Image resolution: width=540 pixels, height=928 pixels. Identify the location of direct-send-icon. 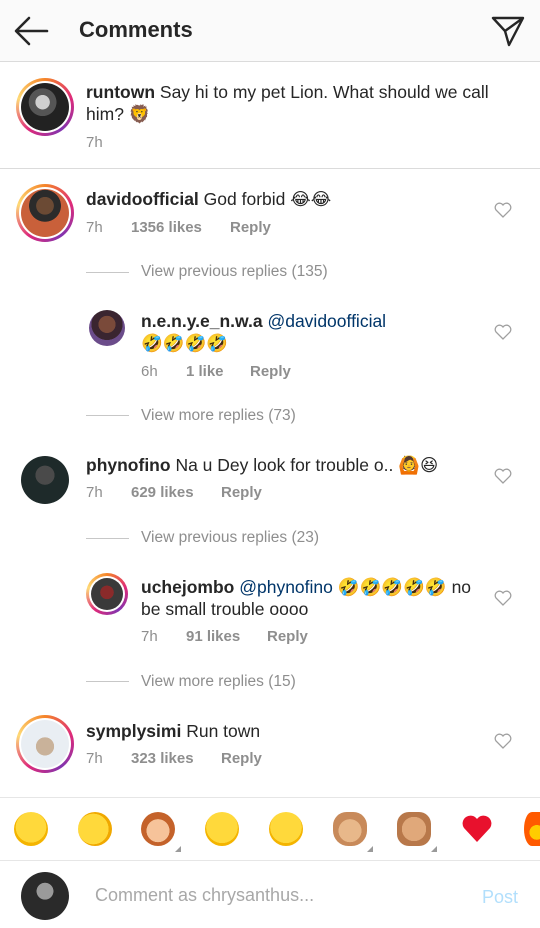
(508, 31).